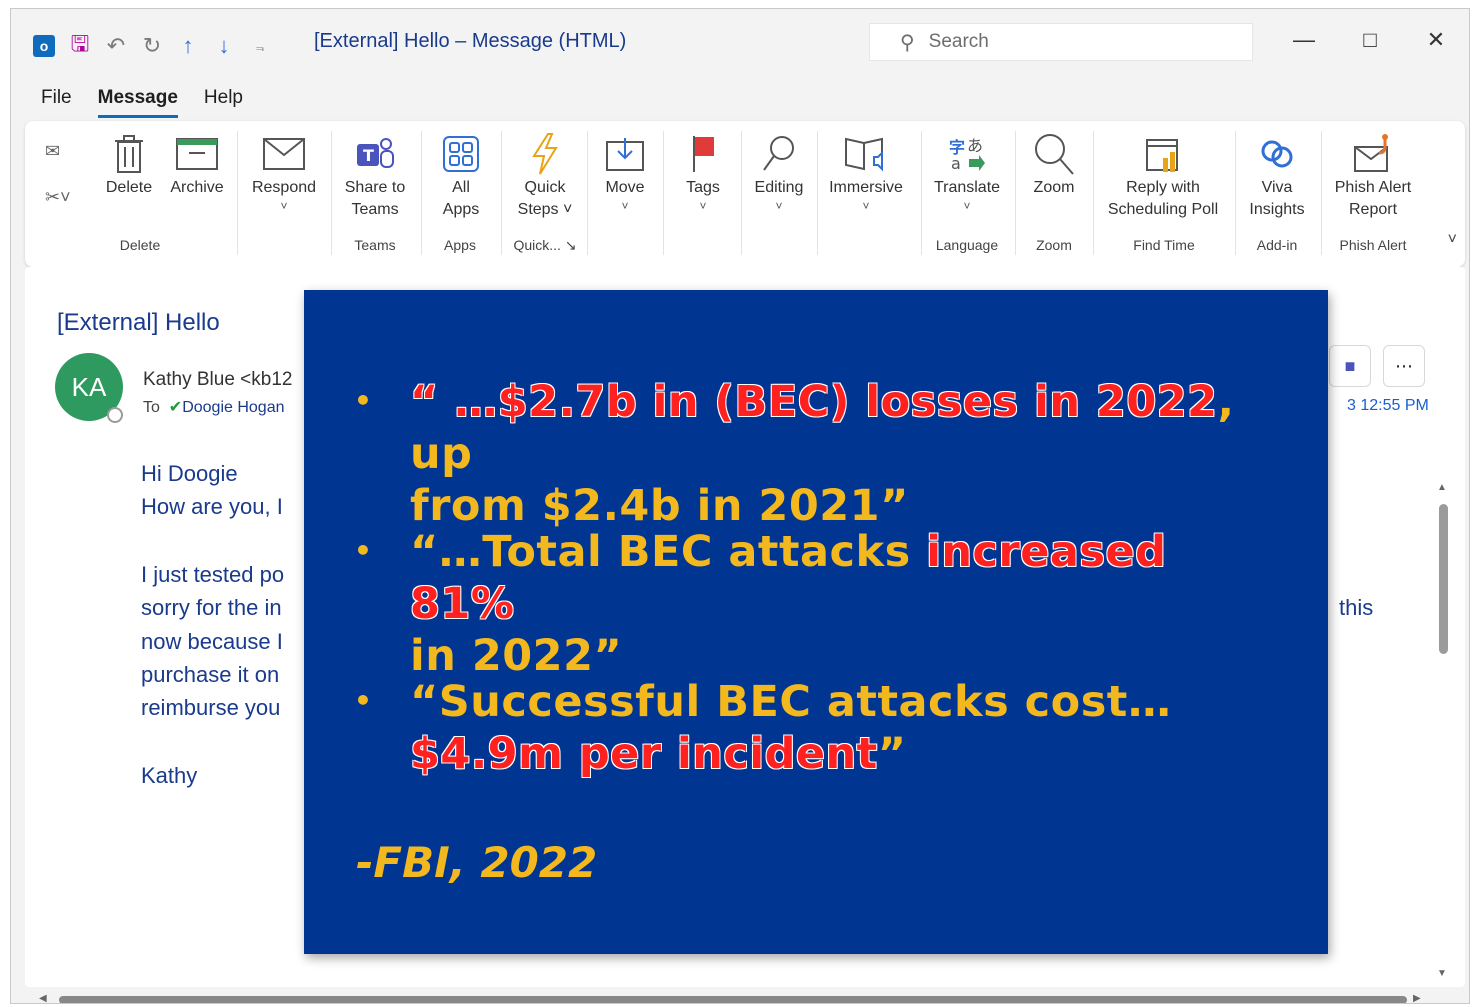 Image resolution: width=1472 pixels, height=1007 pixels. What do you see at coordinates (460, 245) in the screenshot?
I see `group-label-apps: Apps` at bounding box center [460, 245].